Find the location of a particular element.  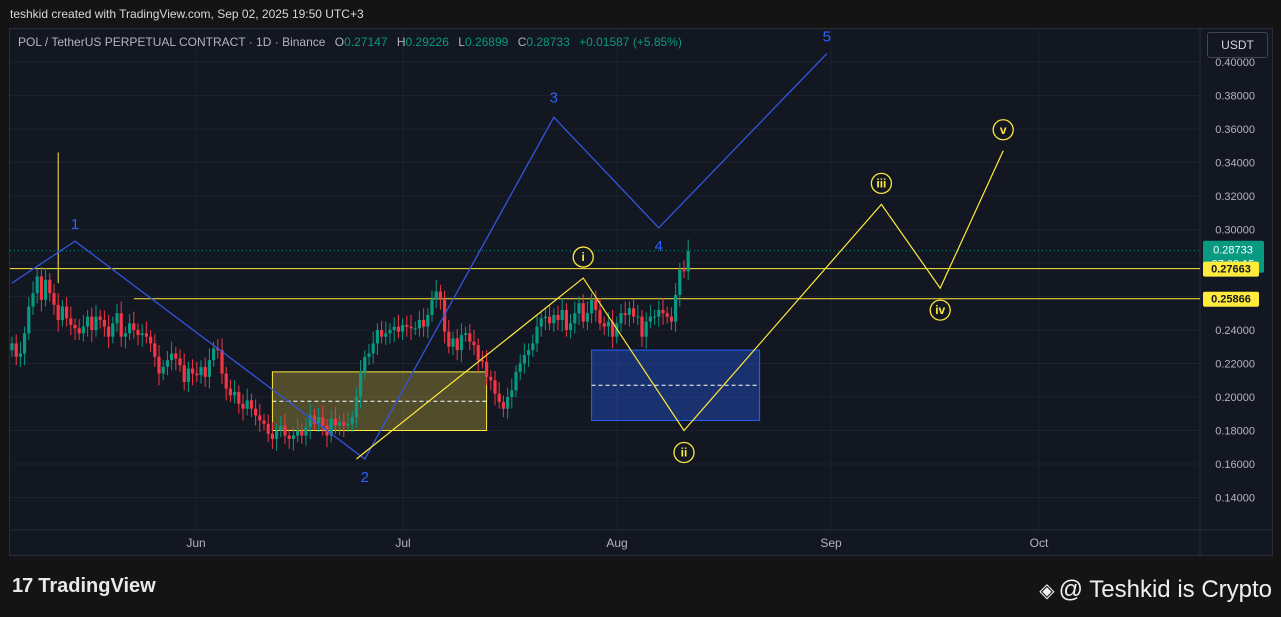

x-tick-label: Oct is located at coordinates (1039, 543).